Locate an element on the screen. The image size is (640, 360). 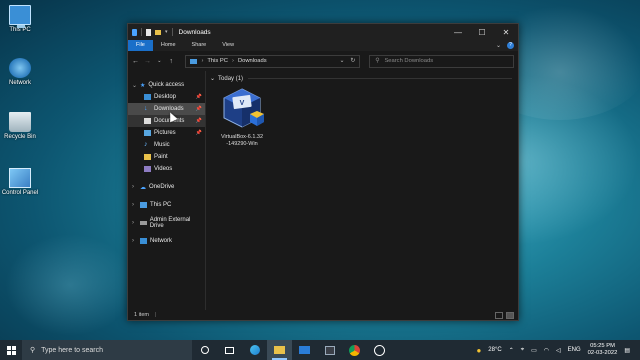
nav-item-videos: Videos is located at coordinates (166, 169).